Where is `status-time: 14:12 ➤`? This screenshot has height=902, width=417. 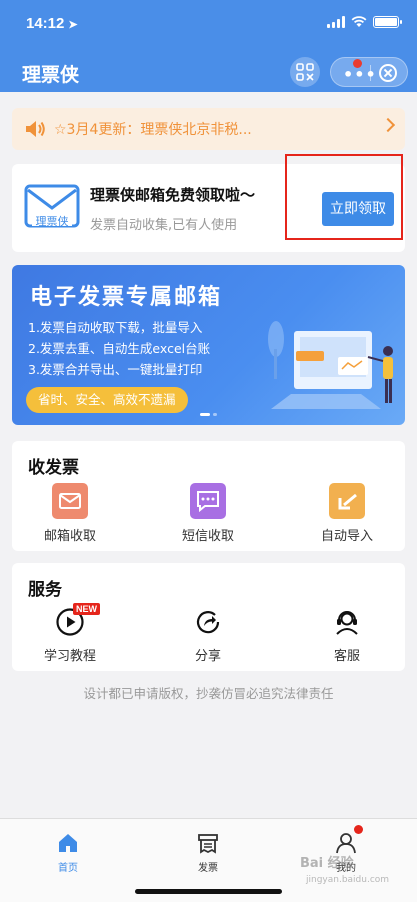 status-time: 14:12 ➤ is located at coordinates (52, 23).